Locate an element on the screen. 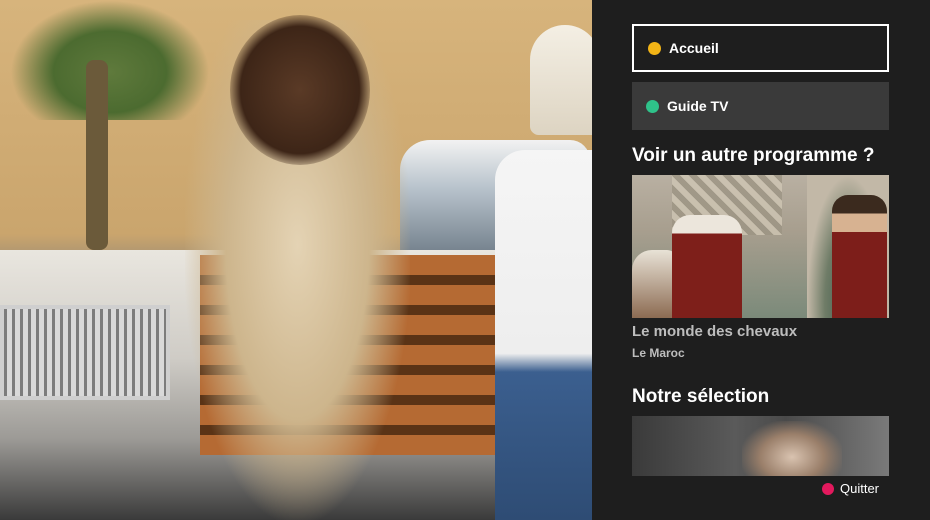 The image size is (930, 520). program-subtitle: Le Maroc is located at coordinates (658, 353).